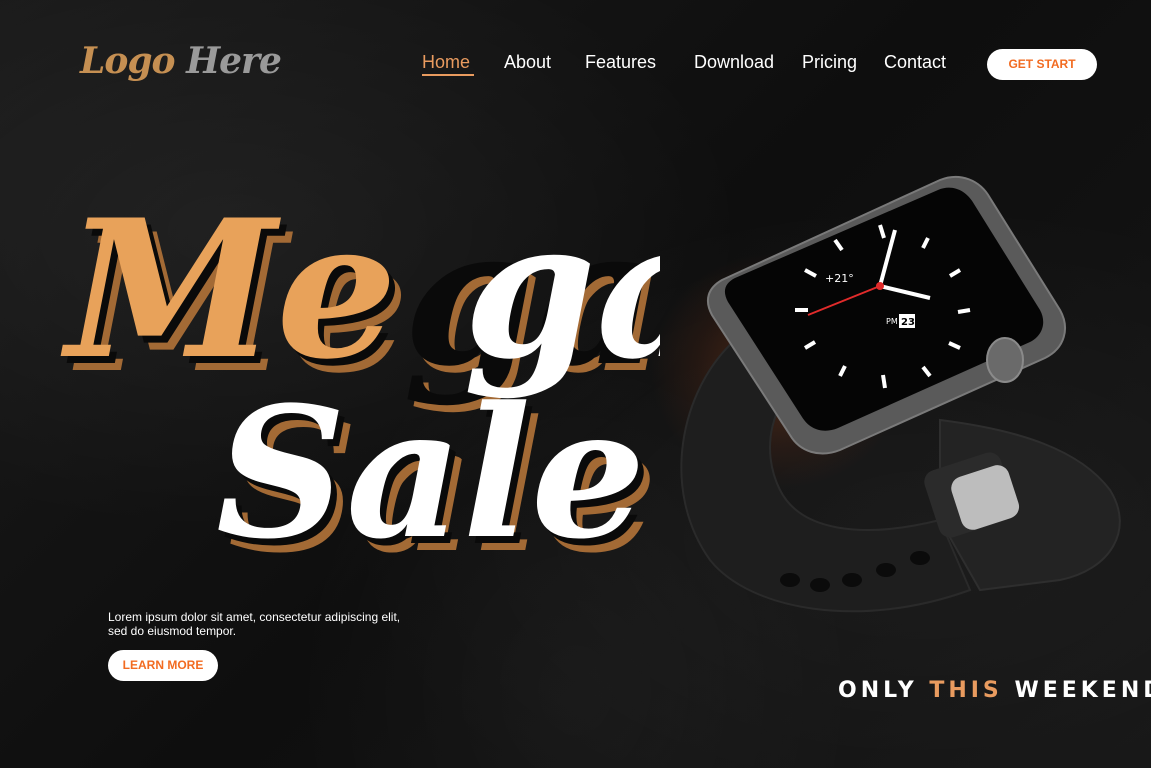 The image size is (1151, 768). I want to click on watch-am-pm: PM, so click(892, 321).